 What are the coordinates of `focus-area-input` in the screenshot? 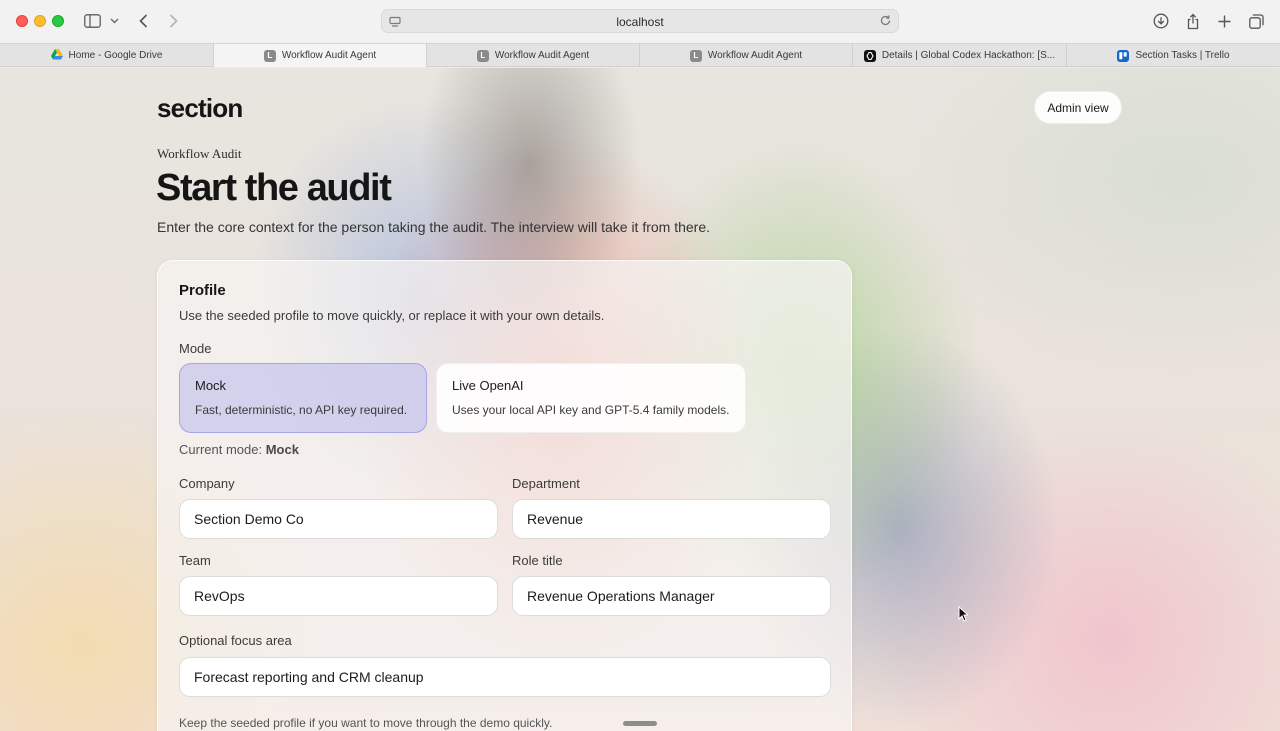 It's located at (505, 677).